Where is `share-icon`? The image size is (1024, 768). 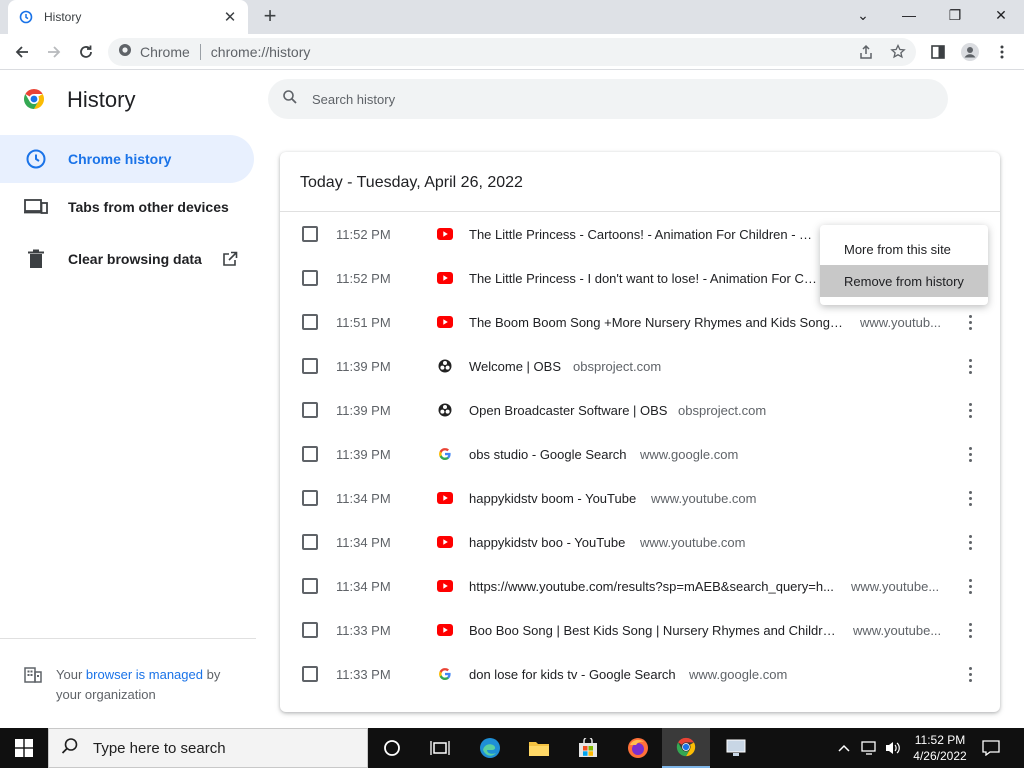 share-icon is located at coordinates (866, 52).